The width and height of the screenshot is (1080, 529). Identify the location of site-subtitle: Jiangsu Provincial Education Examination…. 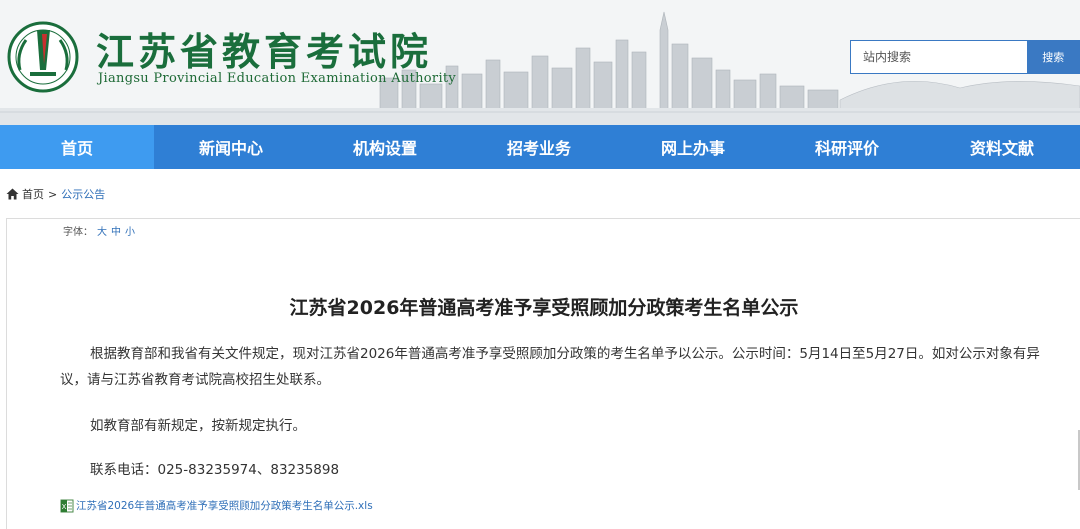
(277, 78).